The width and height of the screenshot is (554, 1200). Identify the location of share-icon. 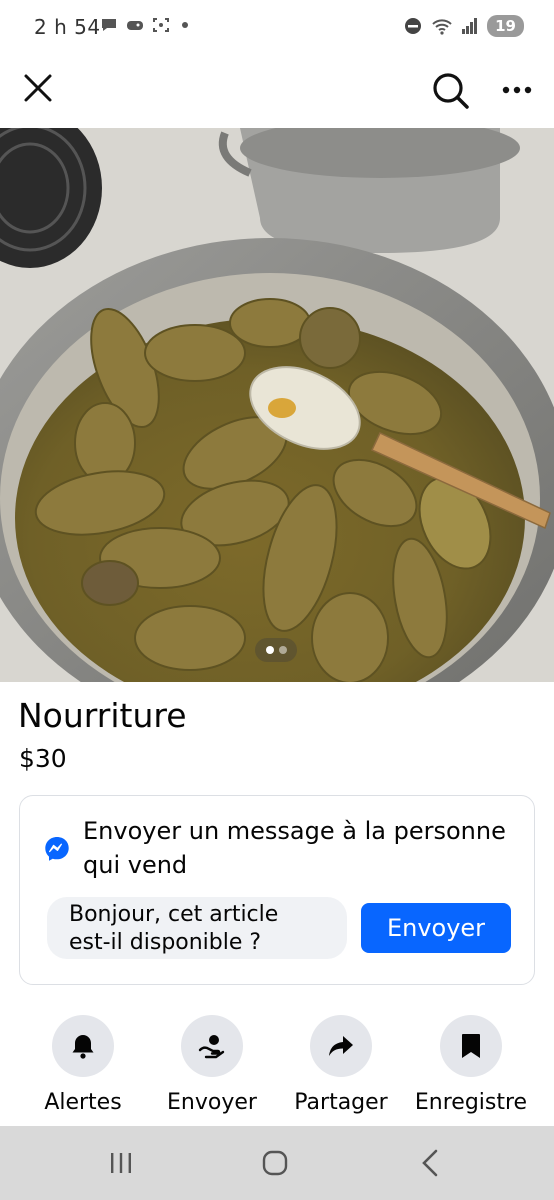
(341, 1046).